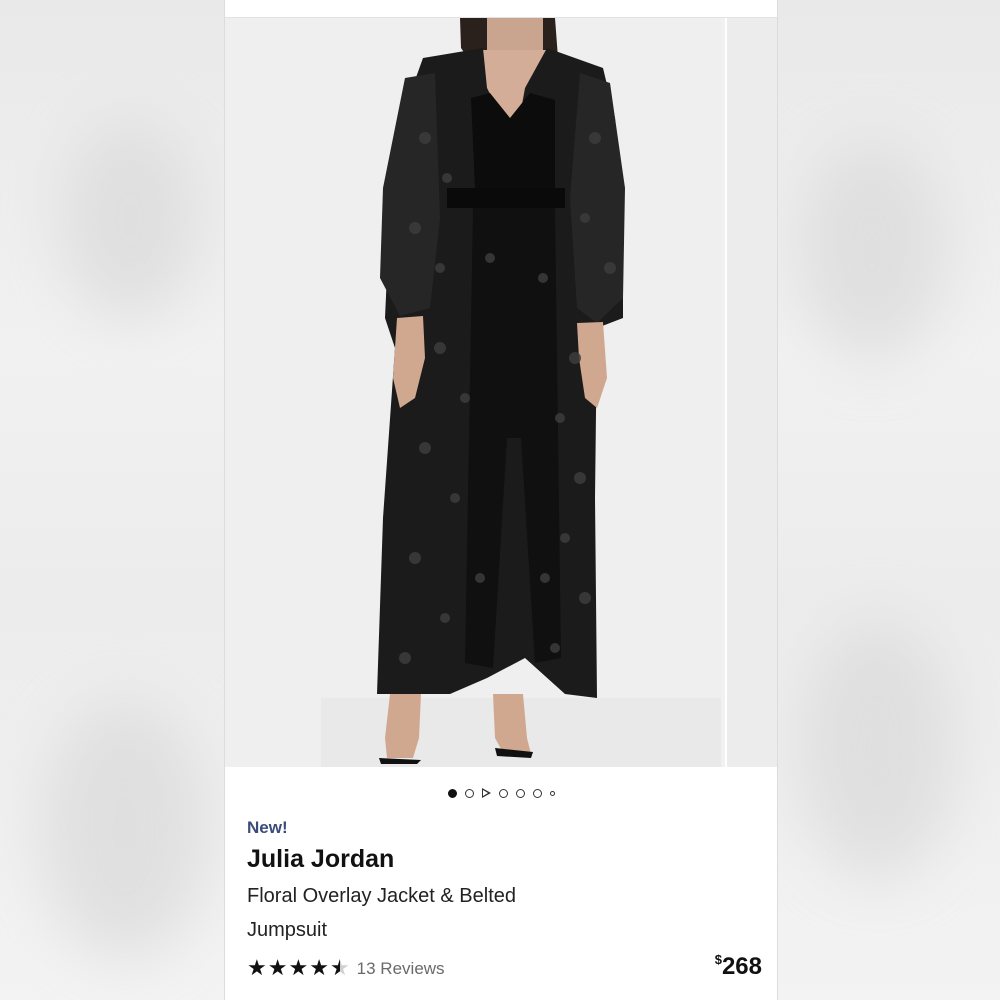 The height and width of the screenshot is (1000, 1000). Describe the element at coordinates (486, 793) in the screenshot. I see `video-play-icon` at that location.